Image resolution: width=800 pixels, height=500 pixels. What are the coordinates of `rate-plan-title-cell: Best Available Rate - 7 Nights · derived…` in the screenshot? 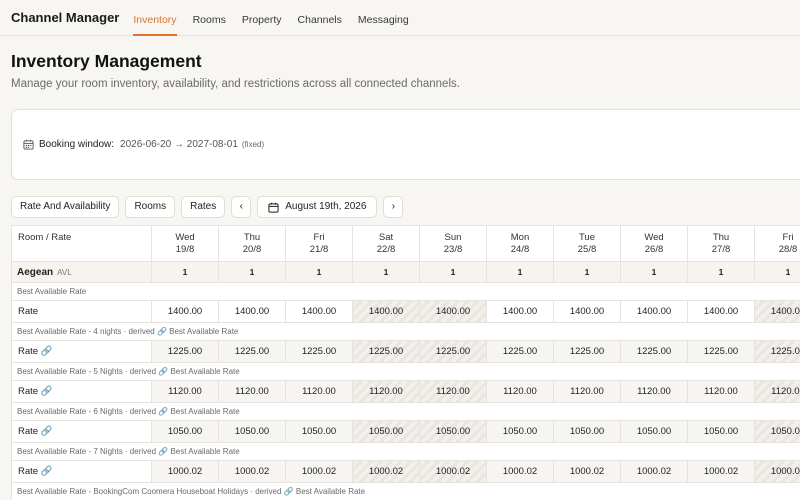 It's located at (405, 451).